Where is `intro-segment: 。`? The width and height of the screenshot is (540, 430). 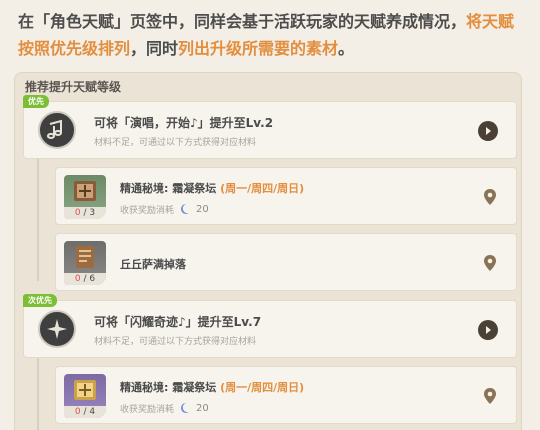 intro-segment: 。 is located at coordinates (346, 48).